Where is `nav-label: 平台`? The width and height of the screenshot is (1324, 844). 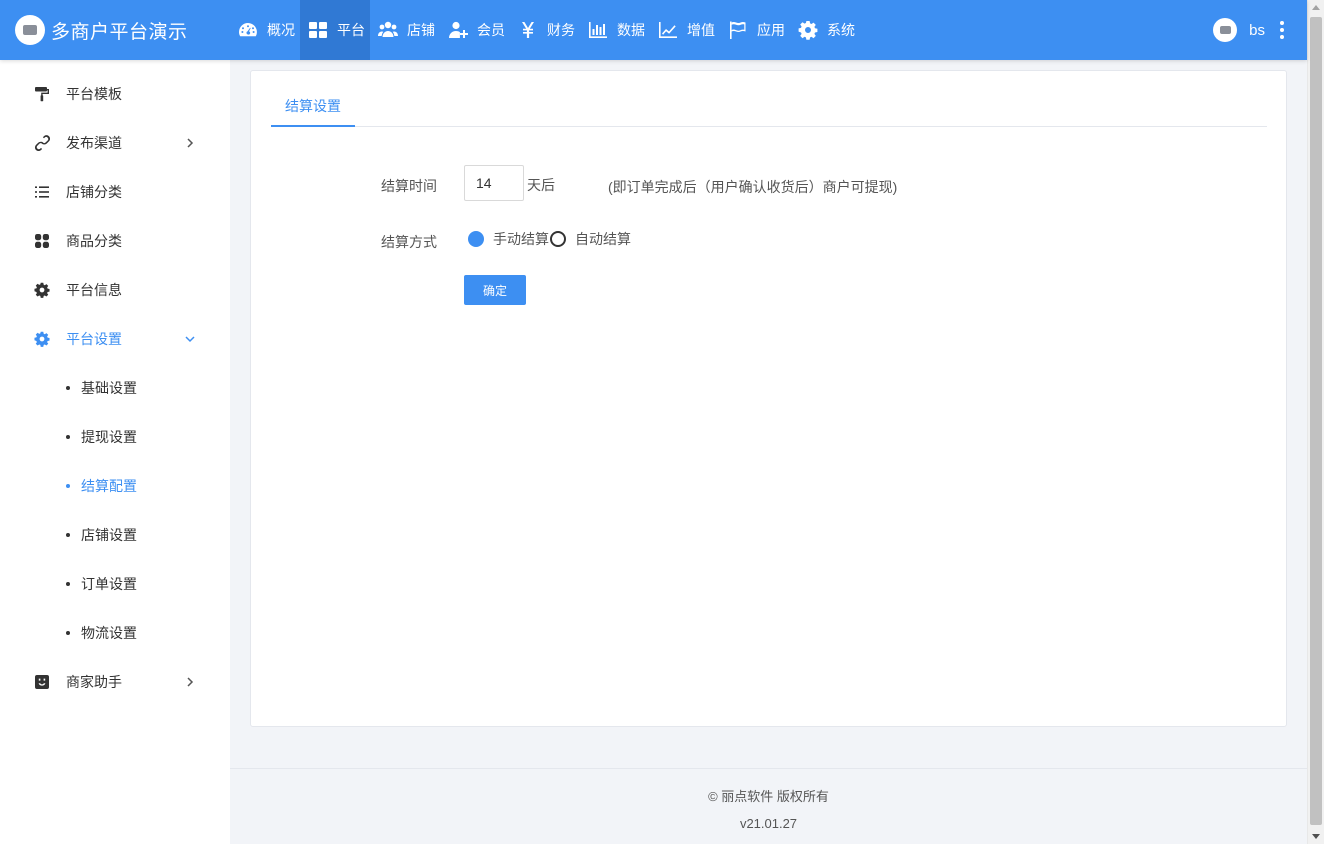
nav-label: 平台 is located at coordinates (351, 30).